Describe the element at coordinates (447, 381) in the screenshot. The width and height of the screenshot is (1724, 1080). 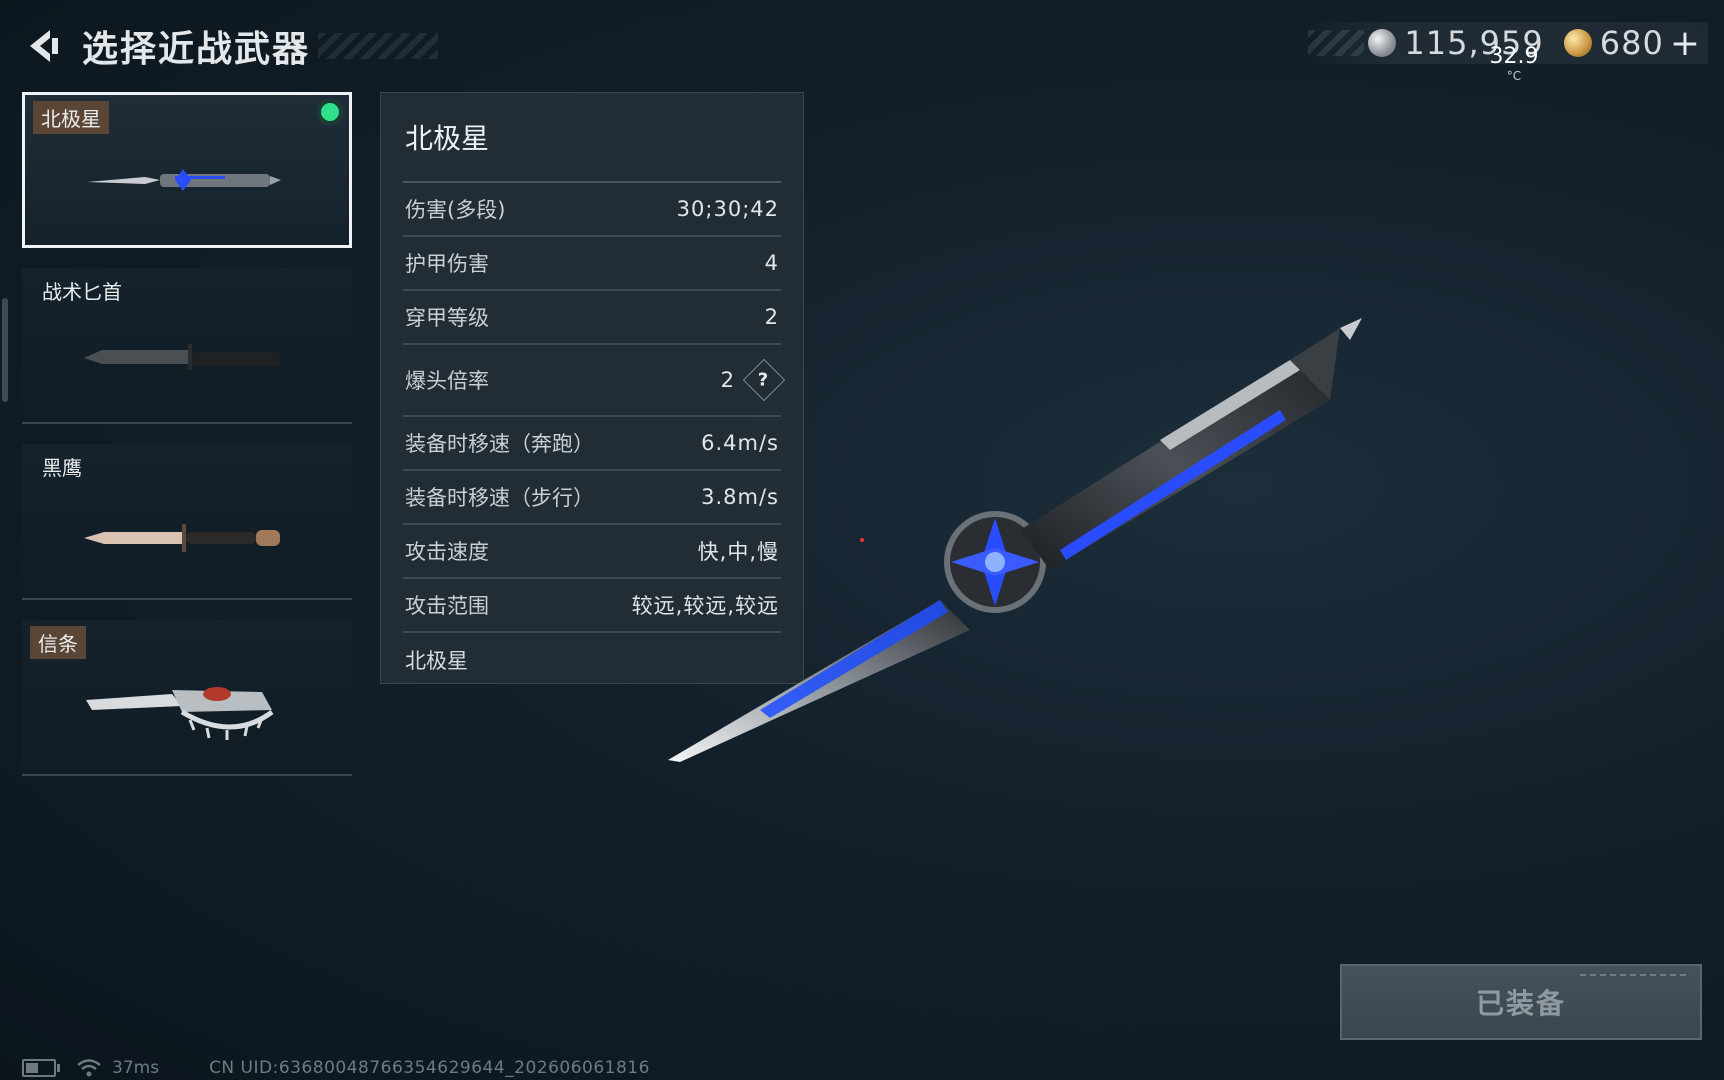
I see `stat-label: 爆头倍率` at that location.